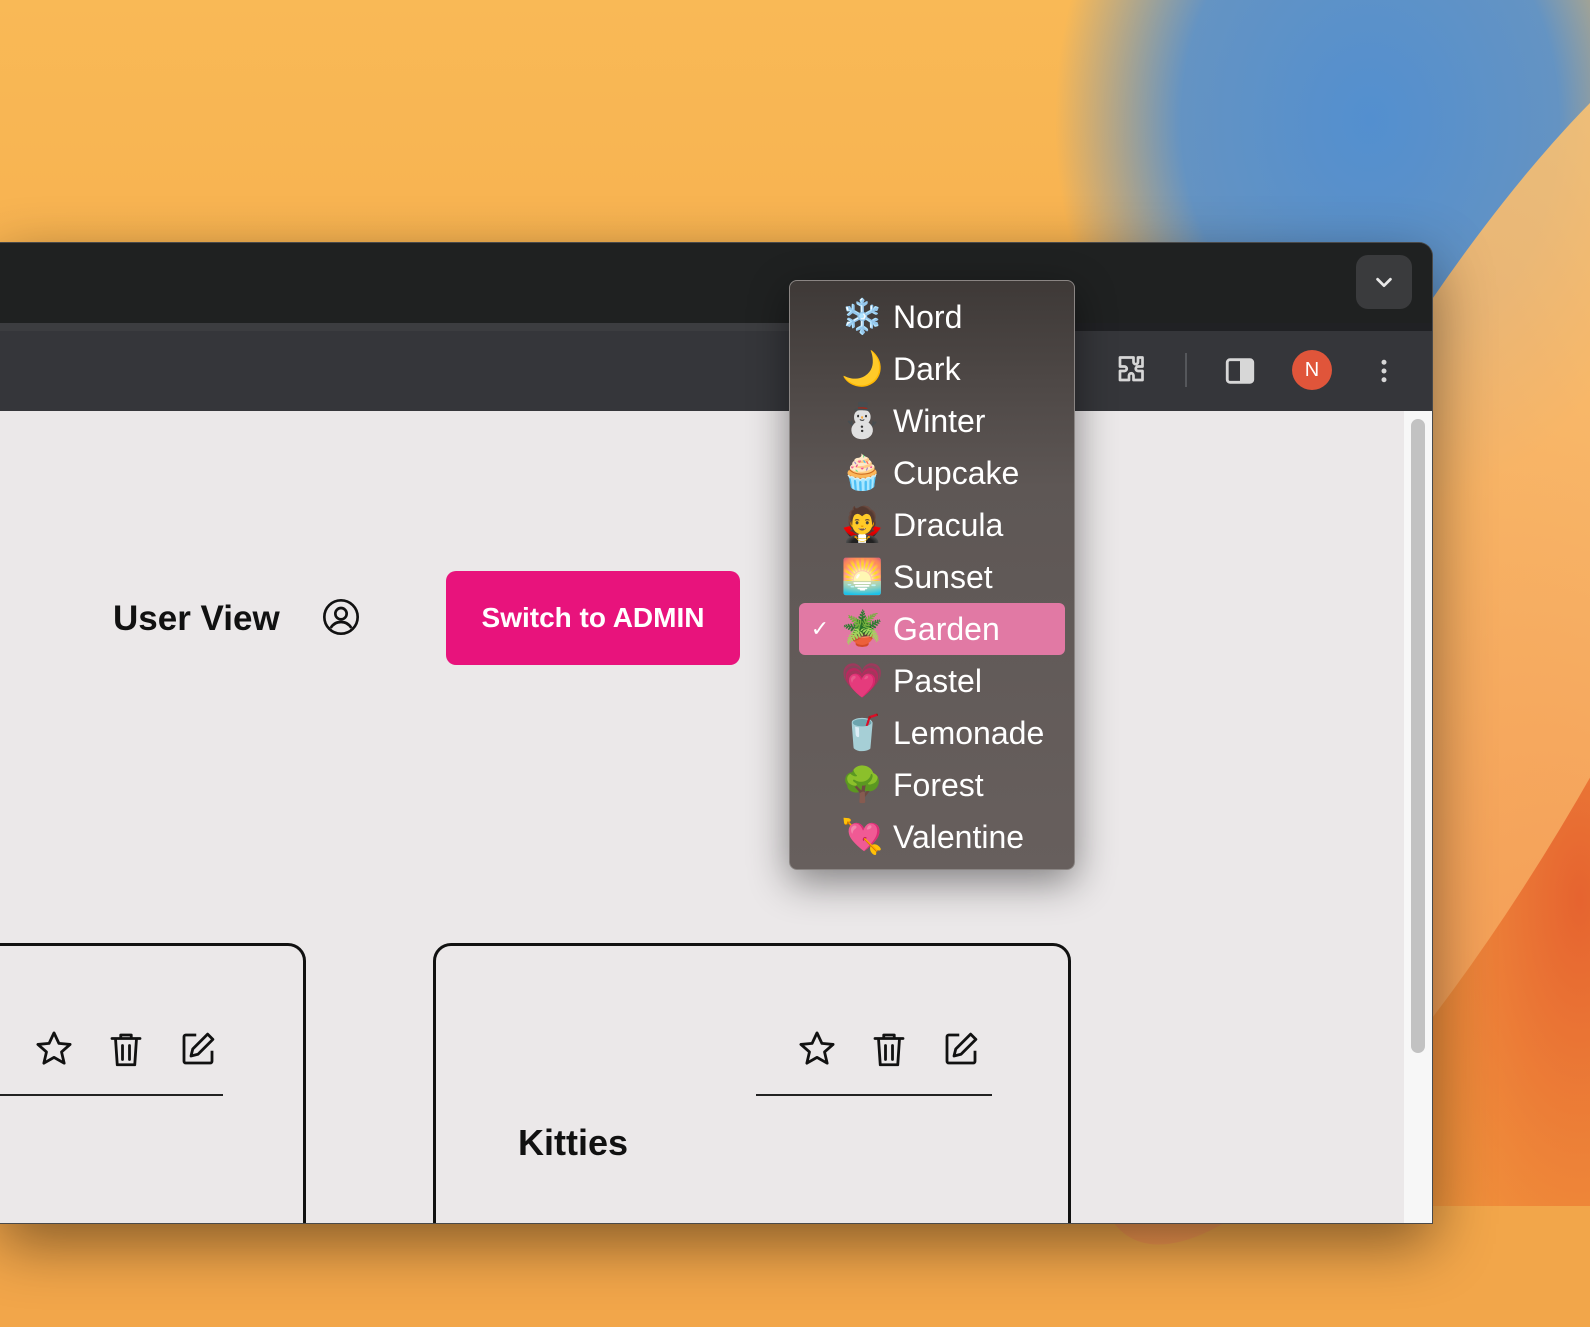  I want to click on heart-with-arrow-icon: 💘, so click(862, 837).